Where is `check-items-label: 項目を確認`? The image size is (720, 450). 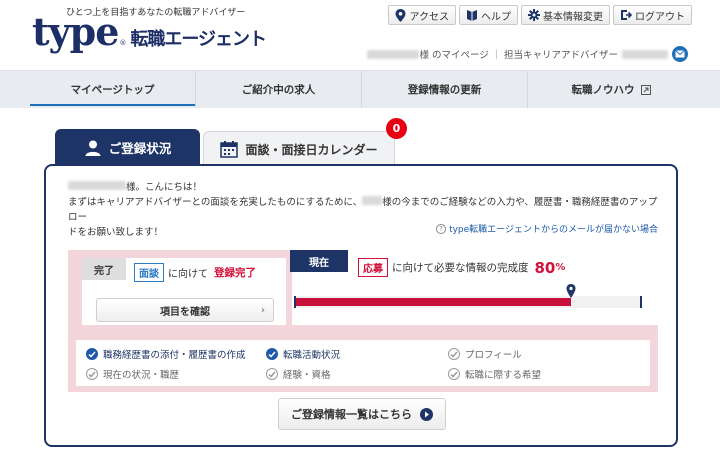 check-items-label: 項目を確認 is located at coordinates (185, 312).